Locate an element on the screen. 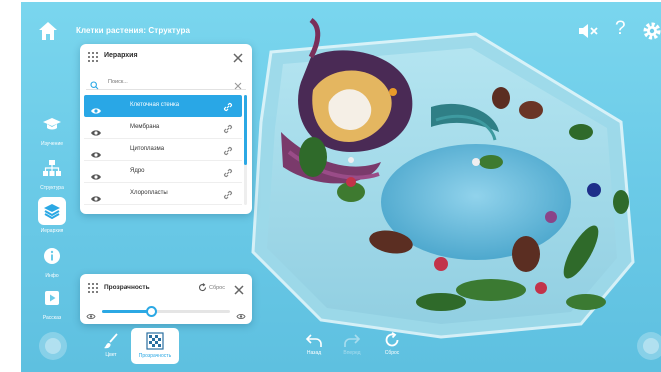 The width and height of the screenshot is (661, 372). sidebar-item-study: Изучение is located at coordinates (52, 128).